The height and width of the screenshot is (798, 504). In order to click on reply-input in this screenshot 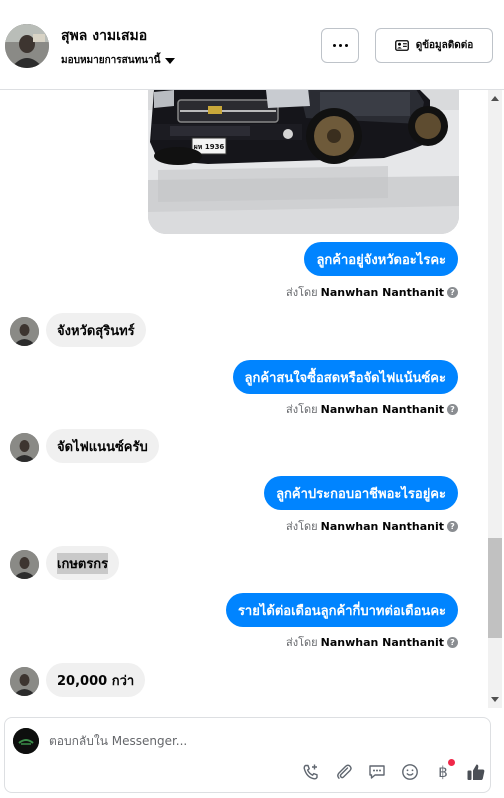, I will do `click(199, 741)`.